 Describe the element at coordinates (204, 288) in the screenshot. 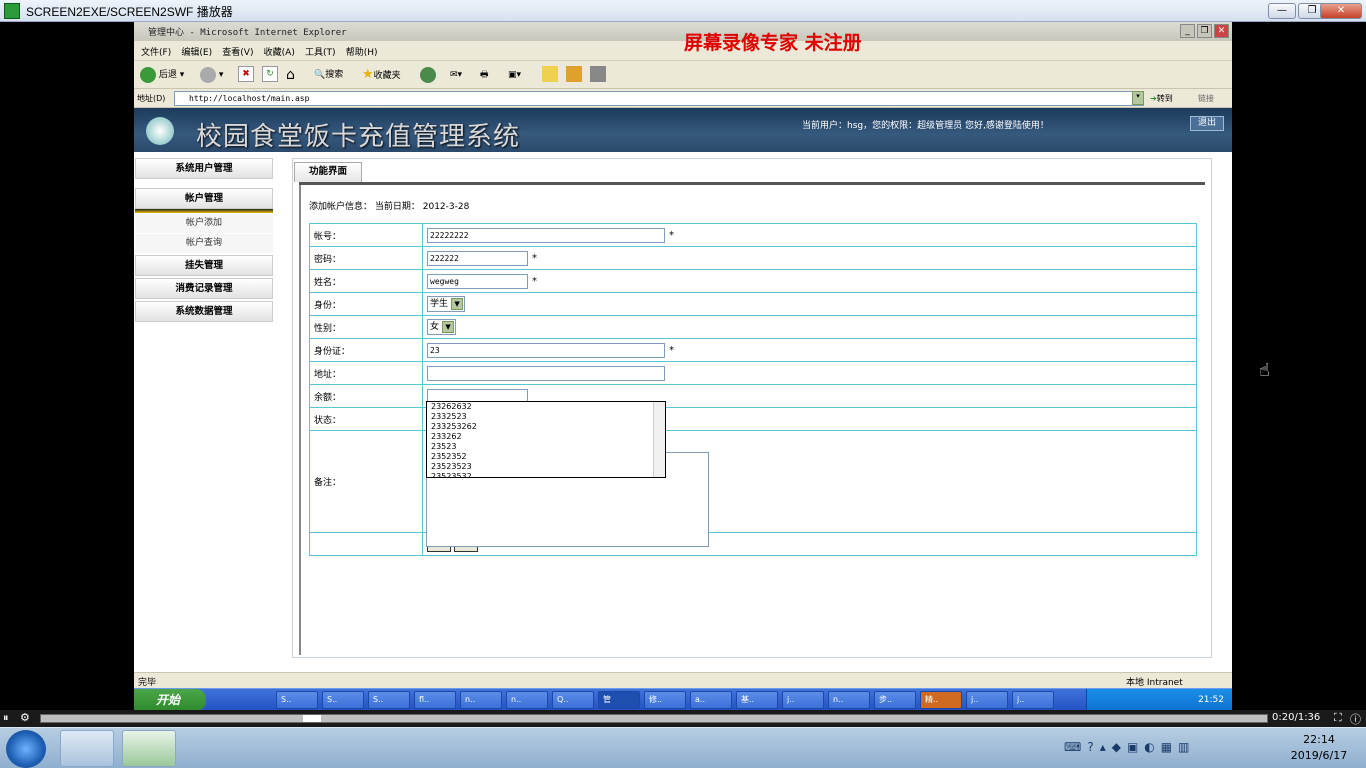

I see `sidebar-item-consumption: 消费记录管理` at that location.